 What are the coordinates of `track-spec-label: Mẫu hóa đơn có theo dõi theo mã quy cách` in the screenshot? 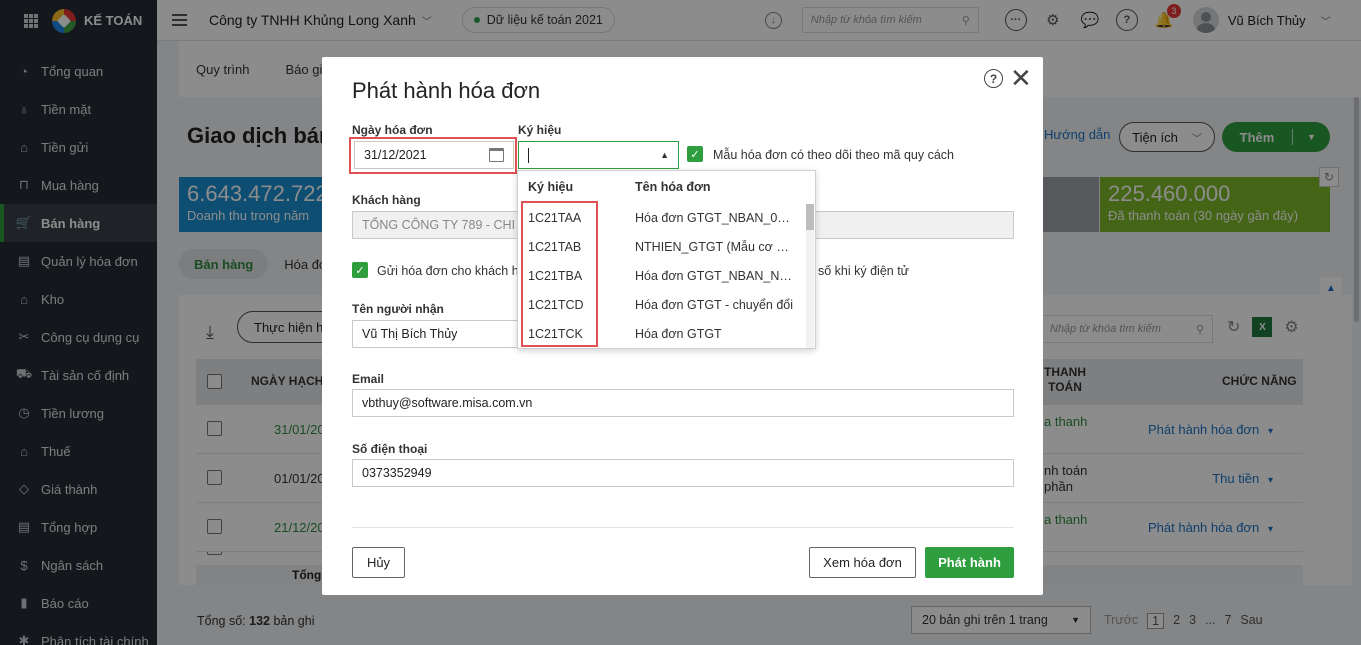 It's located at (833, 155).